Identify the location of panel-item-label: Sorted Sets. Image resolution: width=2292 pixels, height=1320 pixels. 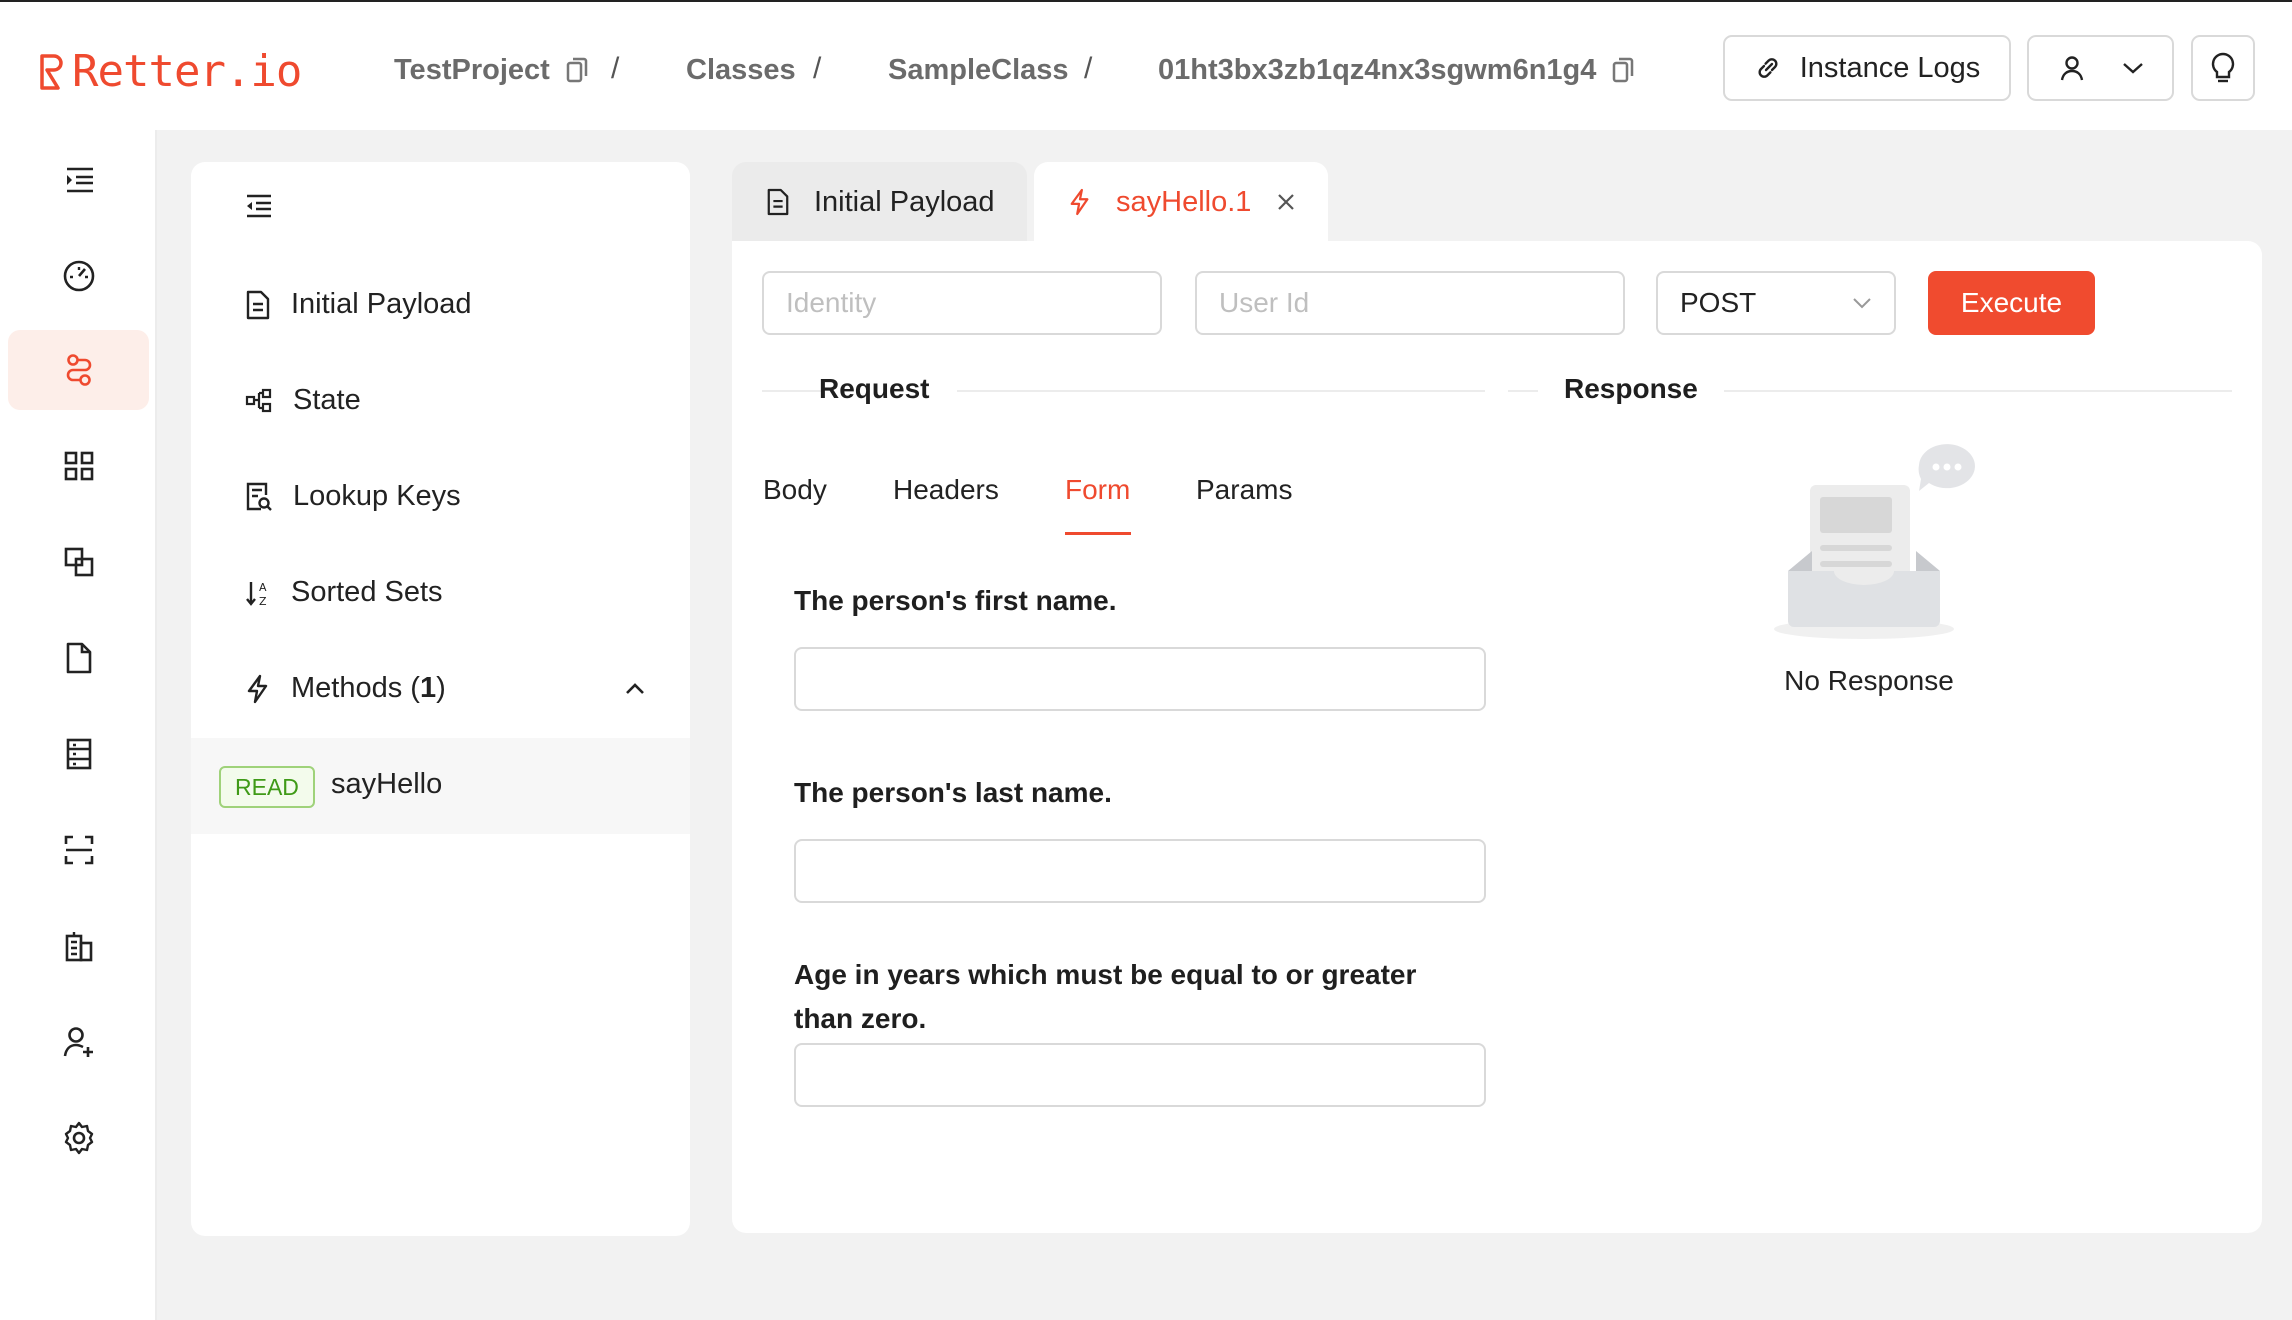
(367, 592).